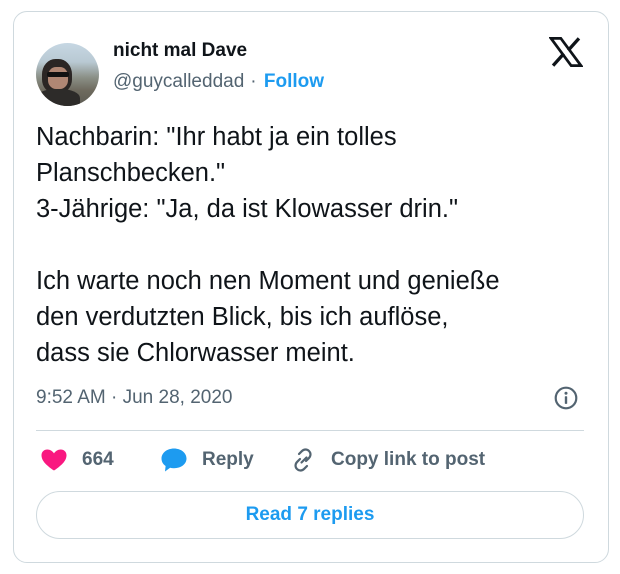 The height and width of the screenshot is (574, 620). Describe the element at coordinates (566, 398) in the screenshot. I see `info-icon` at that location.